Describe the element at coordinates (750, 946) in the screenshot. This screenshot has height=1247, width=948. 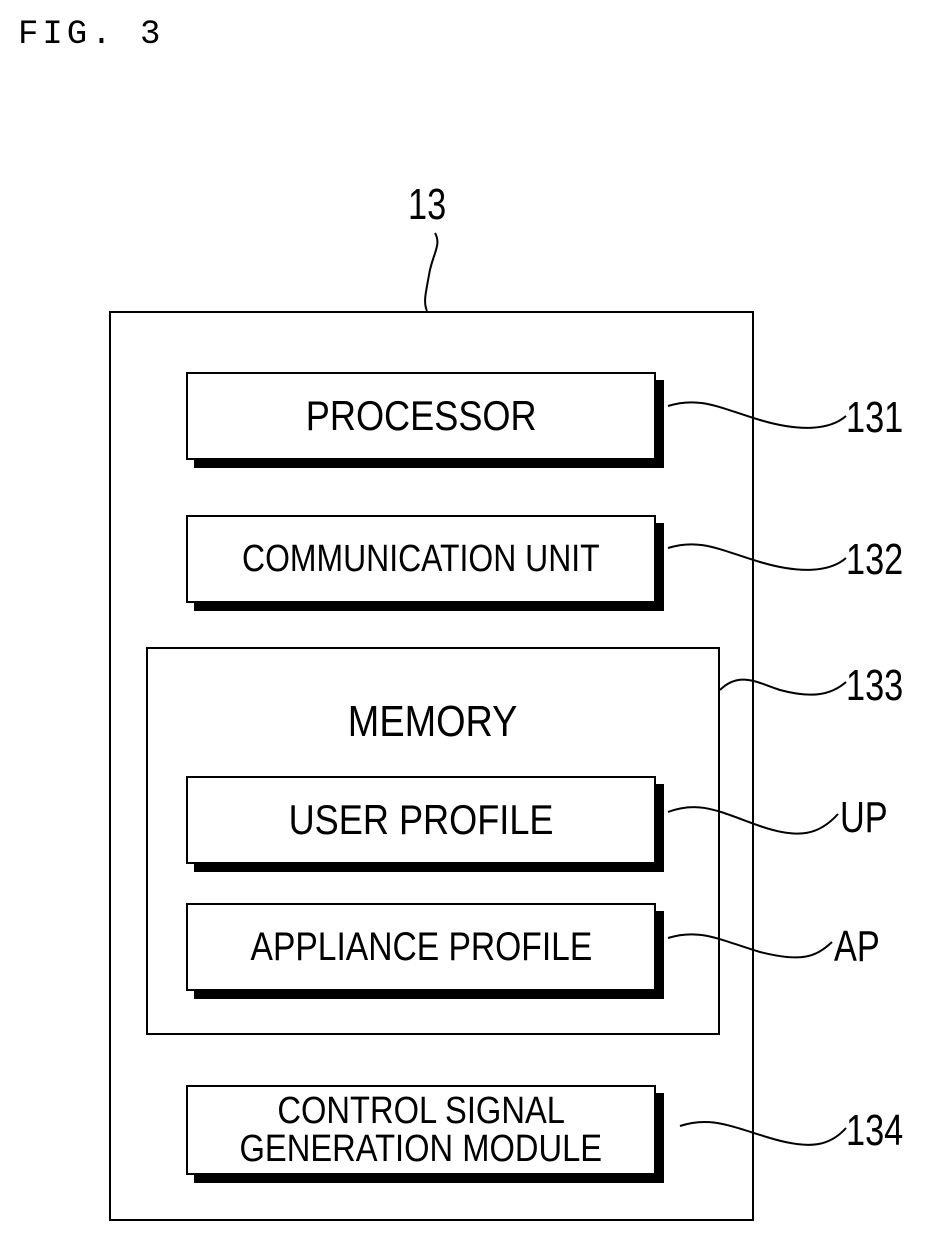
I see `appliance-profile-leader-line` at that location.